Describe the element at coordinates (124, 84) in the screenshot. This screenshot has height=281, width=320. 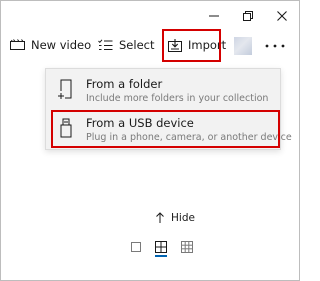
I see `menu-item-title: From a folder` at that location.